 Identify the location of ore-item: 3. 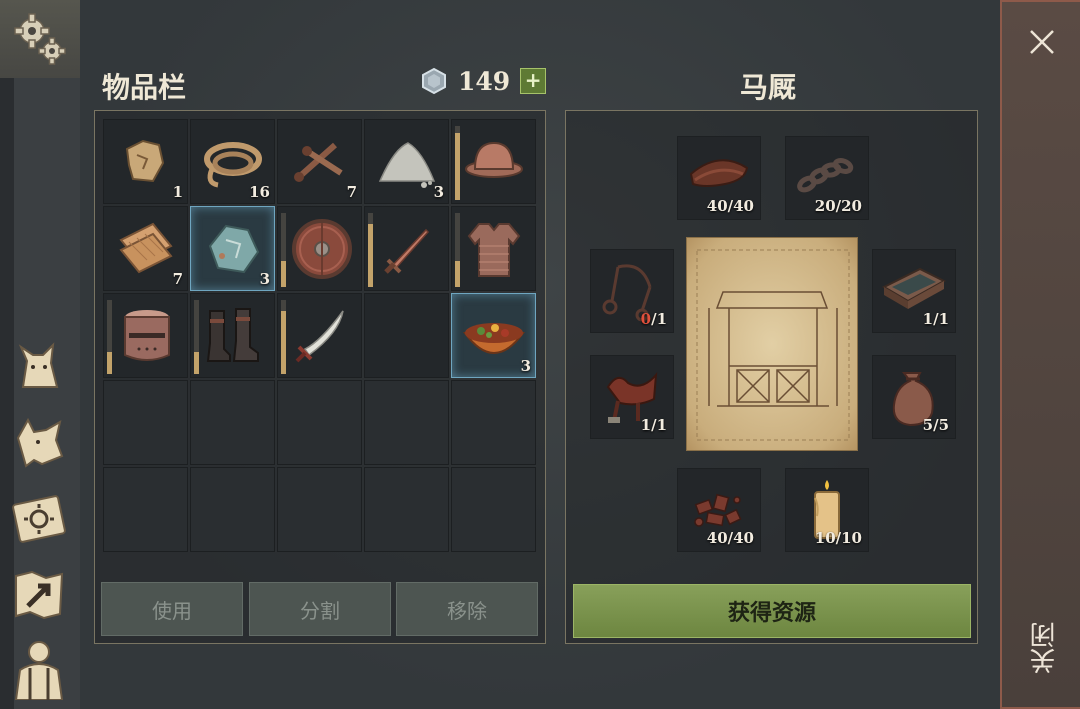
(232, 248).